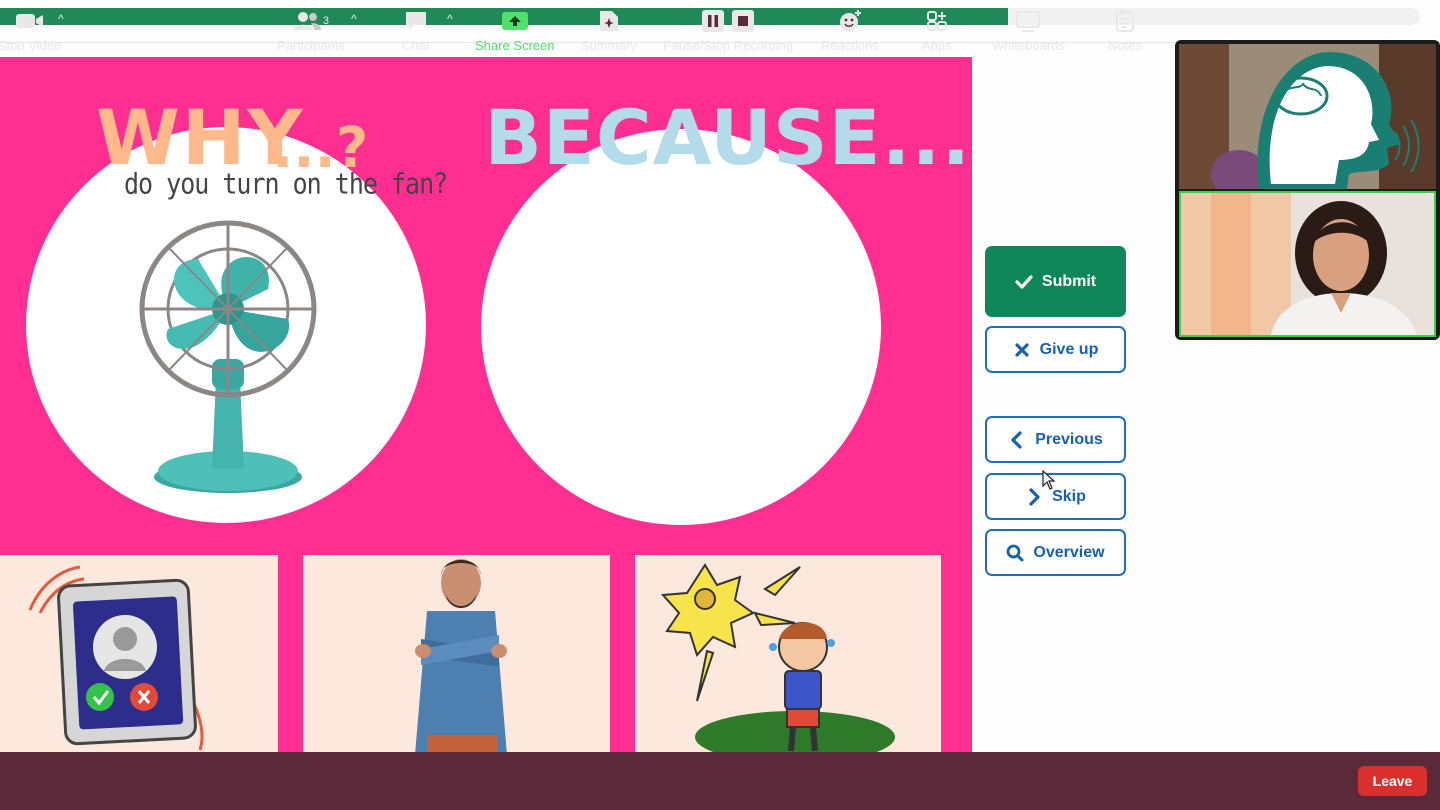 This screenshot has height=810, width=1440. Describe the element at coordinates (311, 45) in the screenshot. I see `participants-label: Participants` at that location.